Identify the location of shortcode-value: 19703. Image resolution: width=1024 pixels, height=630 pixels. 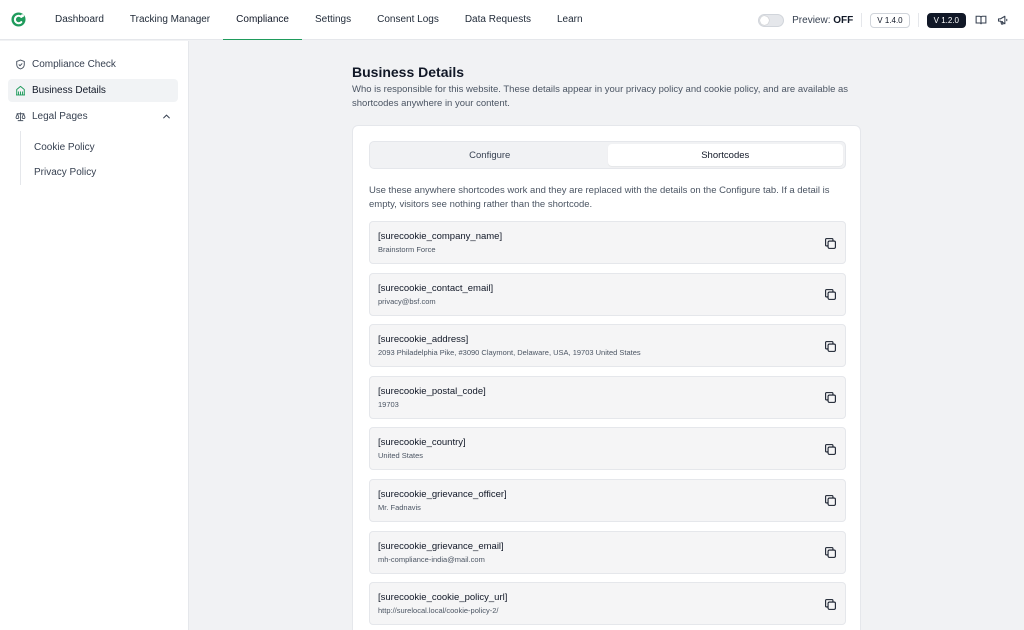
(388, 404).